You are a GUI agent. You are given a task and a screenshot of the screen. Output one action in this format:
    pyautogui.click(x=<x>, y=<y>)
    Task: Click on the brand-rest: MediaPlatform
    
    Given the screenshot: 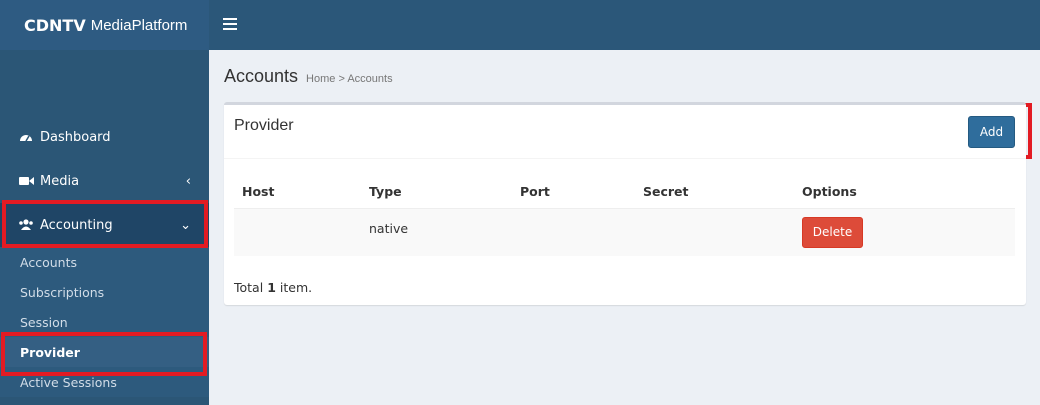 What is the action you would take?
    pyautogui.click(x=139, y=25)
    